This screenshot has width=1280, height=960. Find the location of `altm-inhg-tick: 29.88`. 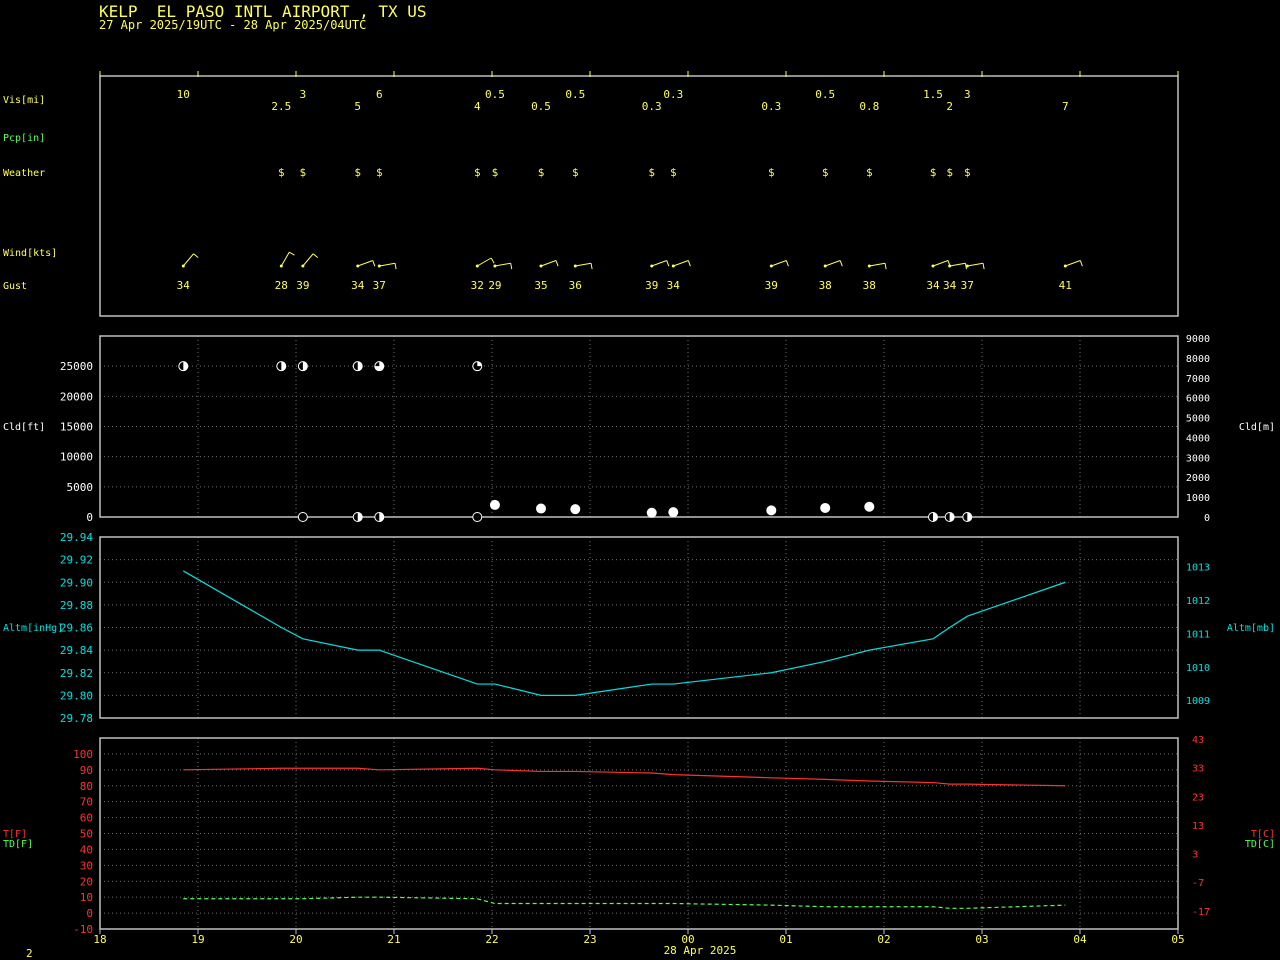

altm-inhg-tick: 29.88 is located at coordinates (76, 605).